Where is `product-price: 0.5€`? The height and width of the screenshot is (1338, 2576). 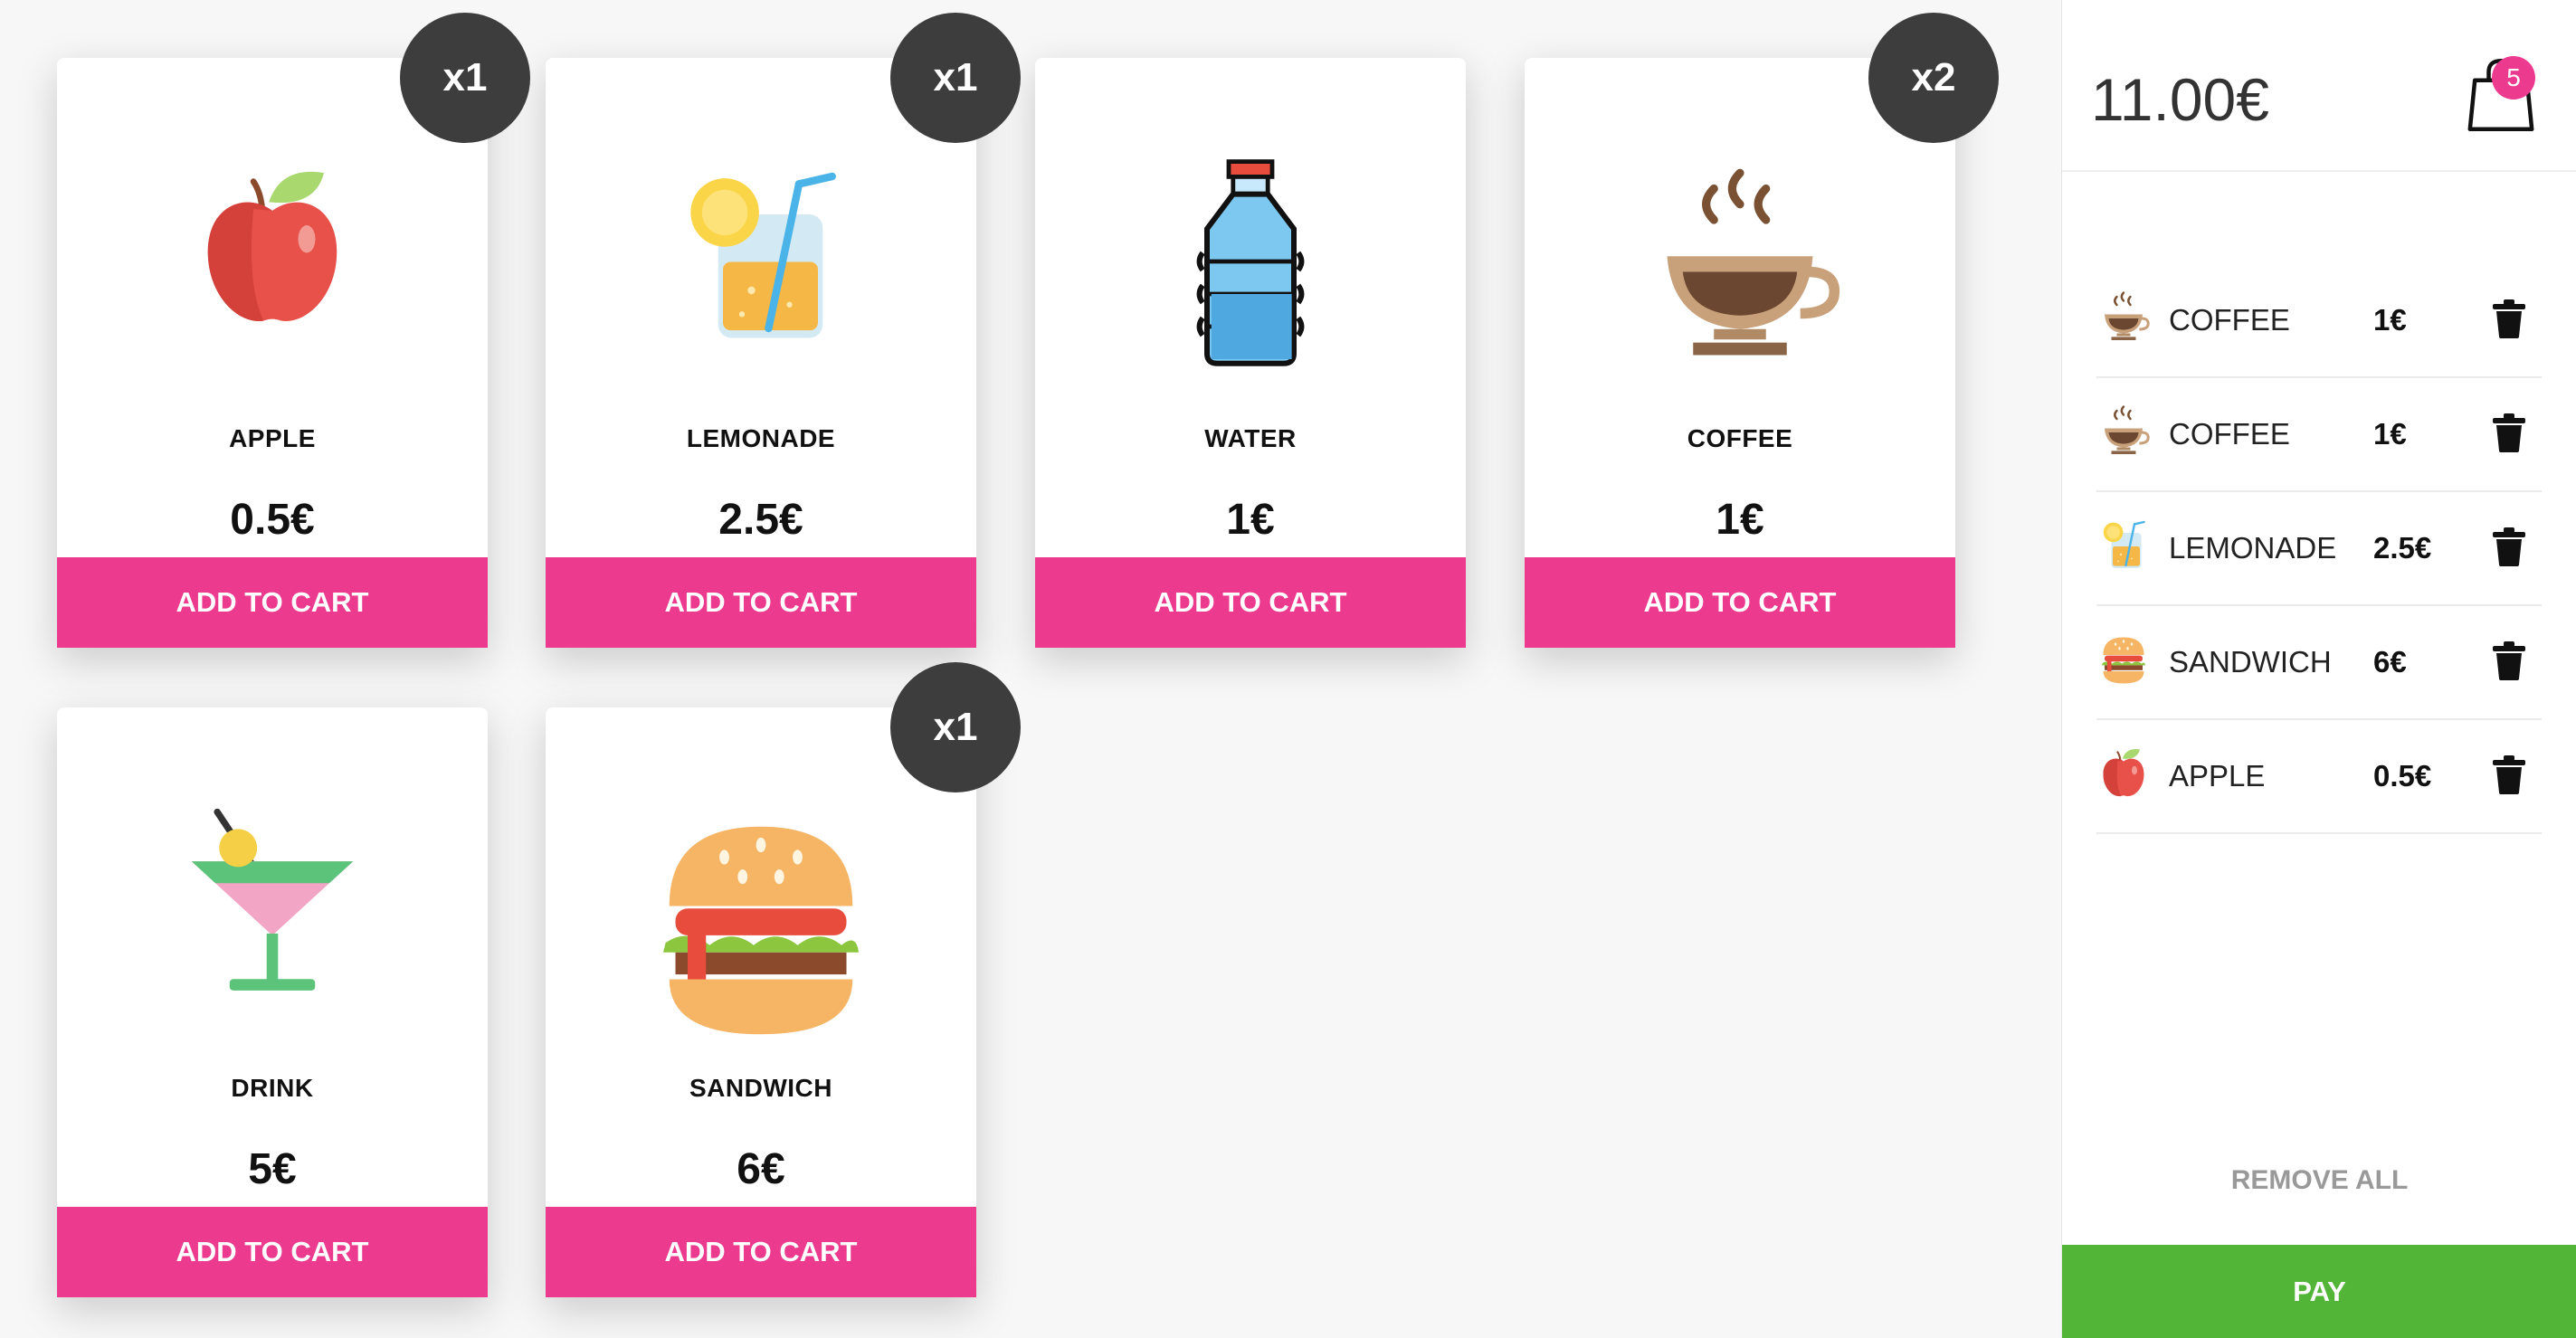
product-price: 0.5€ is located at coordinates (272, 520).